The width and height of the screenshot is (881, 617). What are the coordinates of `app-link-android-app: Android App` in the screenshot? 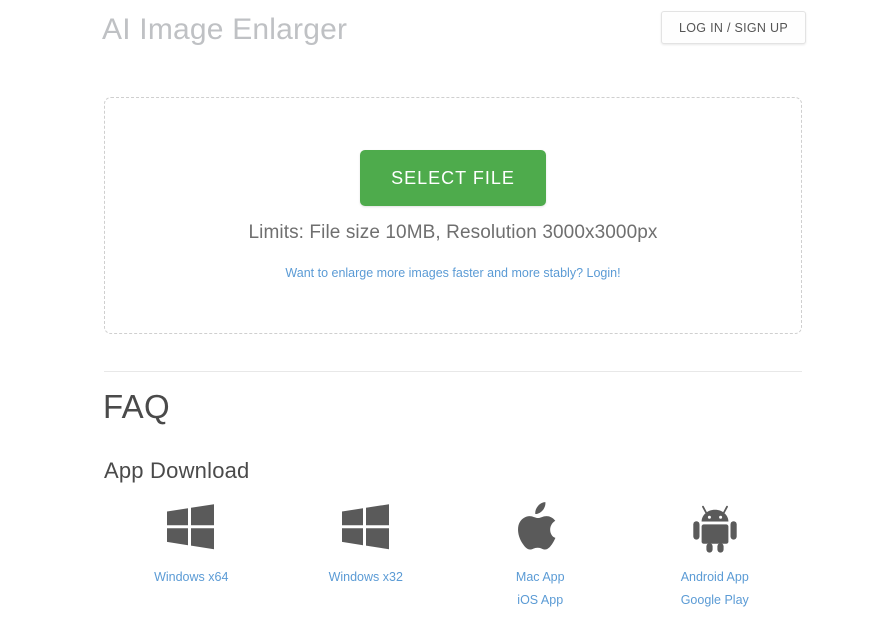 It's located at (715, 577).